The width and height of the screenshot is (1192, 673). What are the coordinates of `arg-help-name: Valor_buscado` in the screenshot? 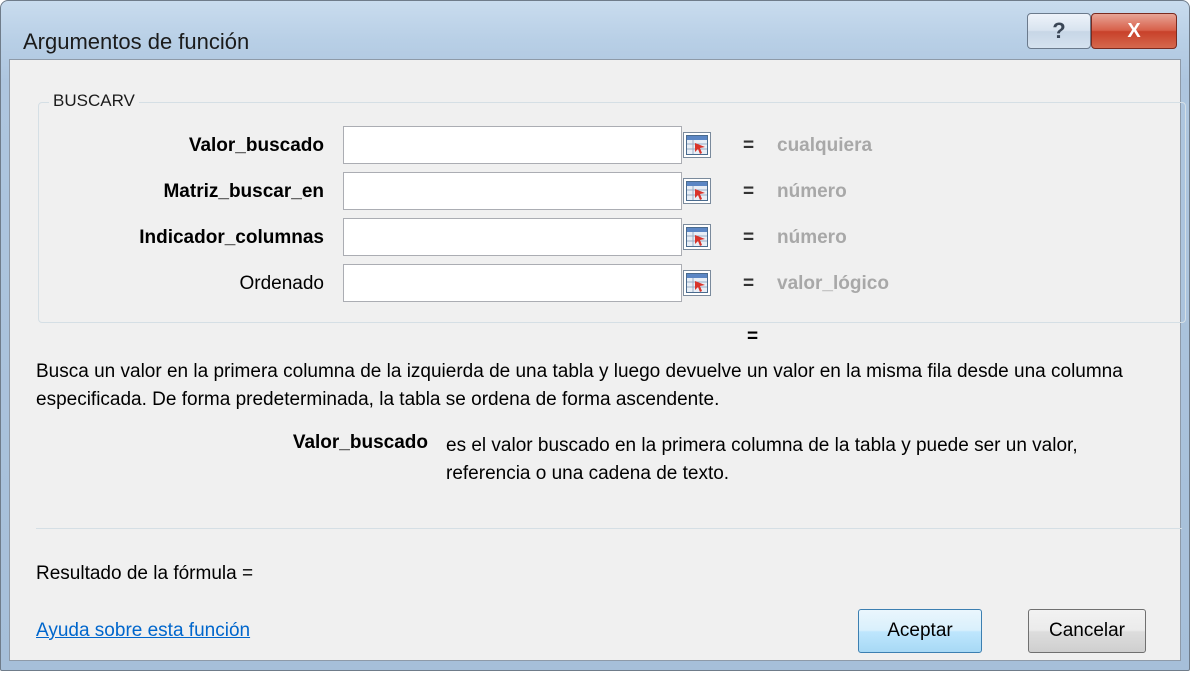 It's located at (360, 442).